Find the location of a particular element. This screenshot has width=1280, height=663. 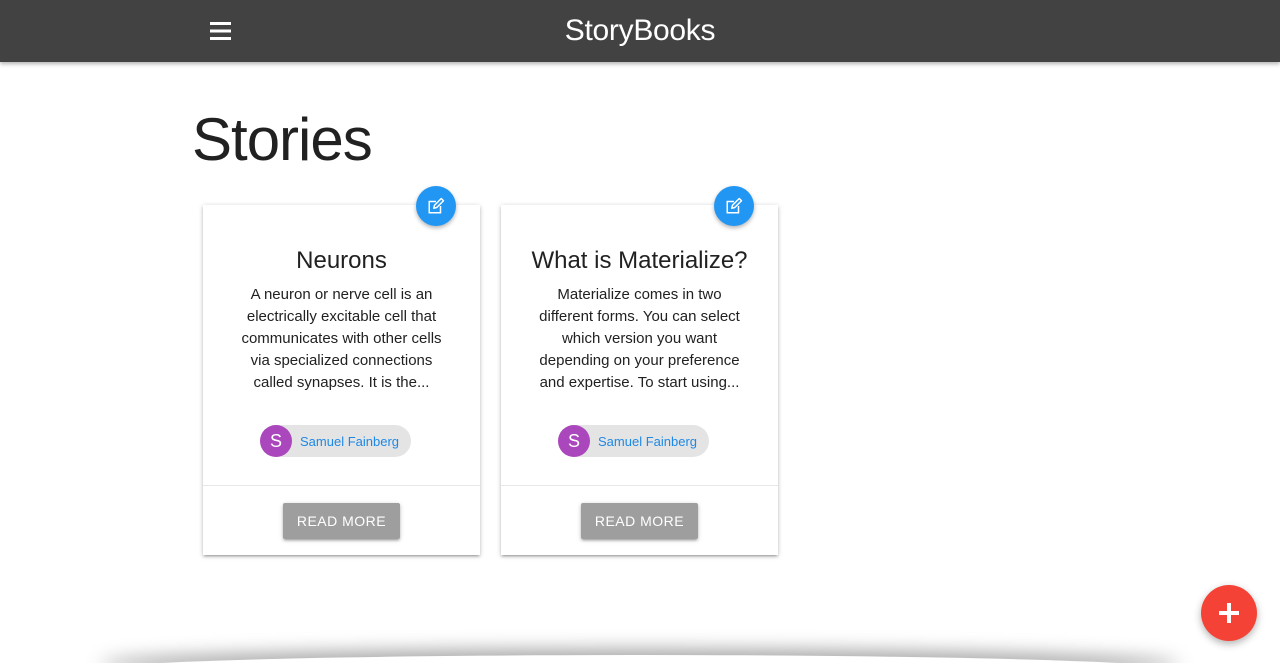

add-story-button is located at coordinates (1229, 613).